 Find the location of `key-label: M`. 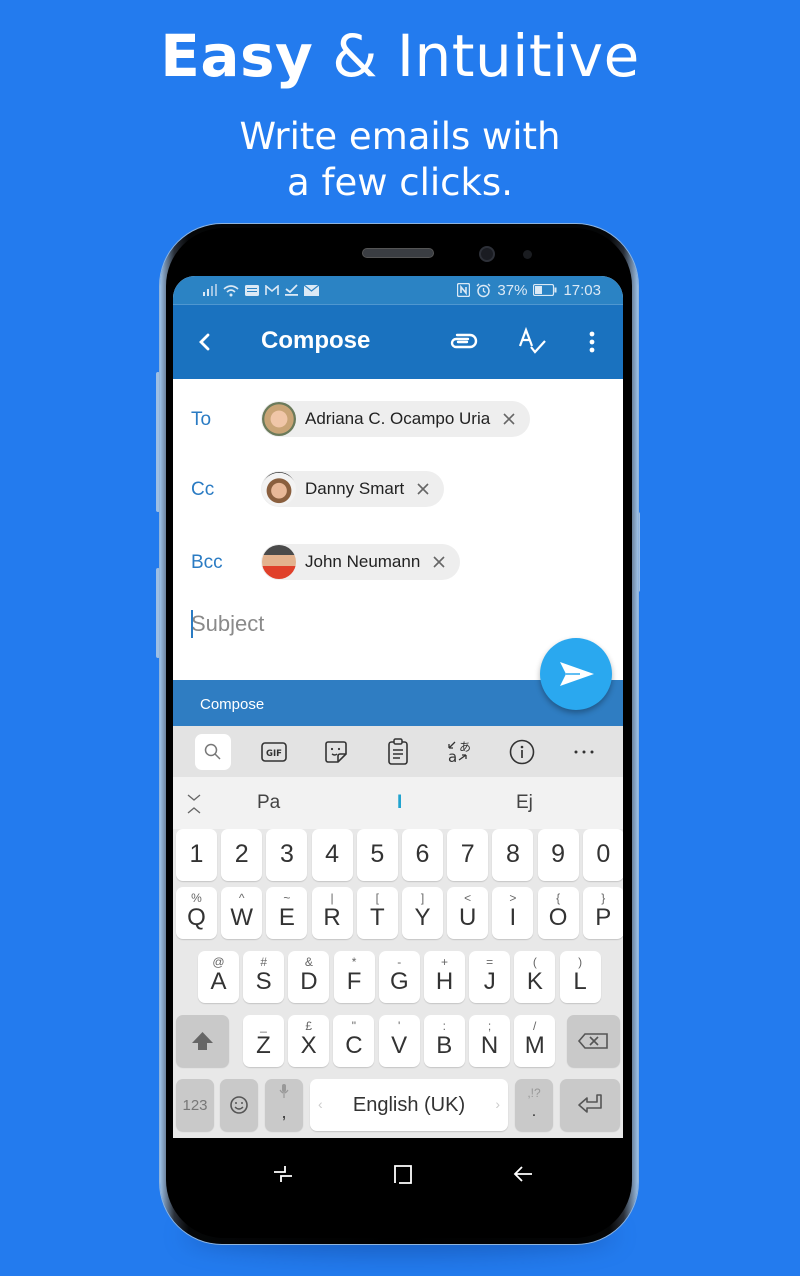

key-label: M is located at coordinates (534, 1045).